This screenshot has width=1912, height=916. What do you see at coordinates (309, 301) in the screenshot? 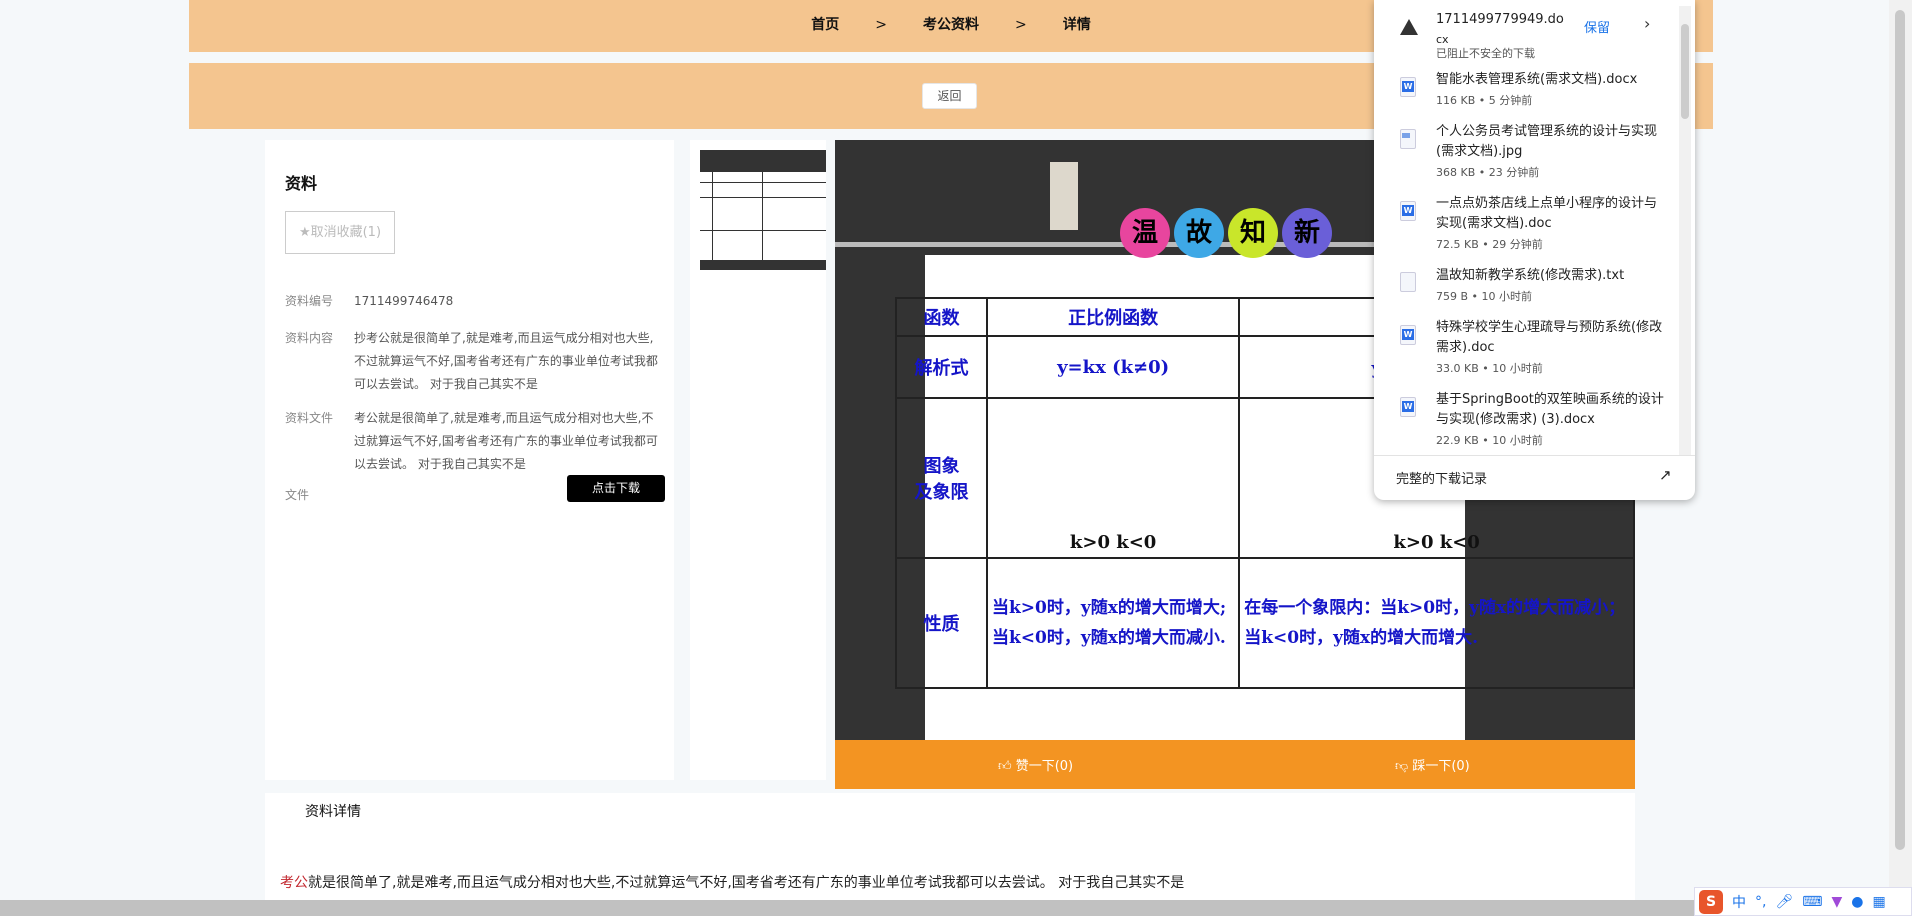
I see `field-label: 资料编号` at bounding box center [309, 301].